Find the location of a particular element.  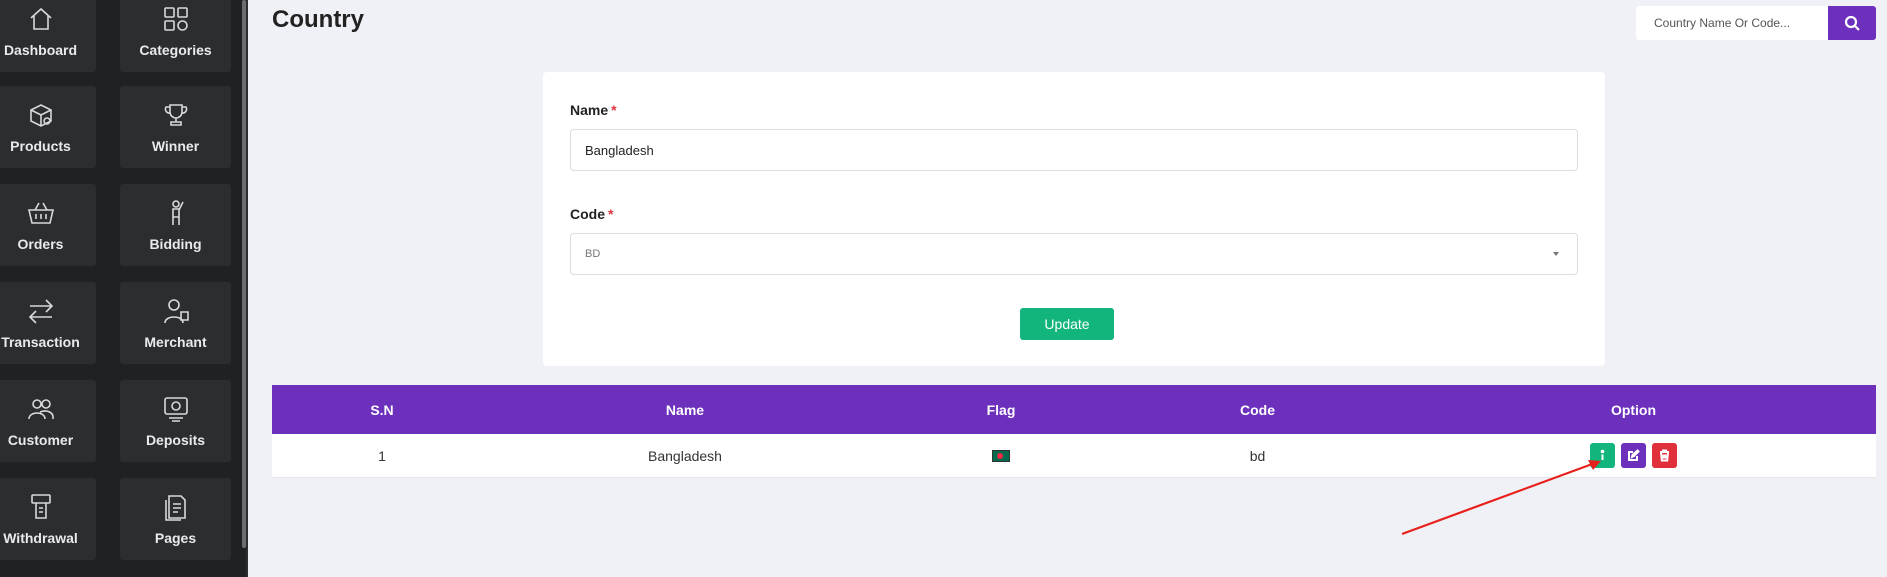

column-header-code: Code is located at coordinates (1257, 409).